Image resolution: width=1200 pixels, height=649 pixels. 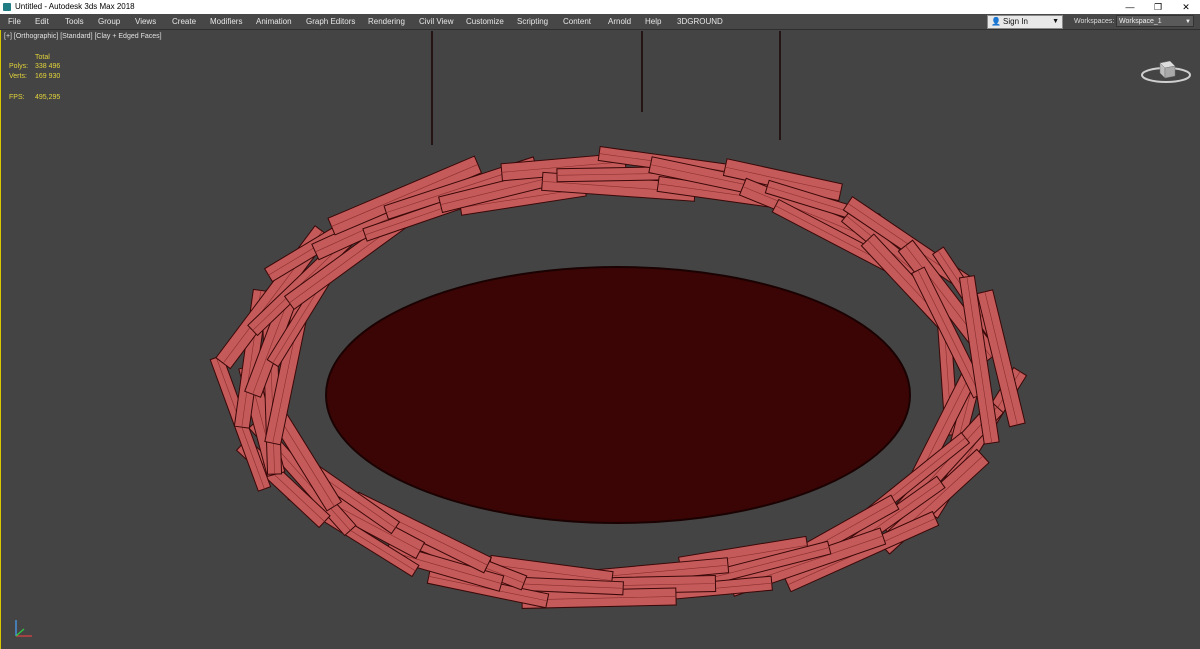 I want to click on stats-polys-label: Polys:, so click(x=19, y=66).